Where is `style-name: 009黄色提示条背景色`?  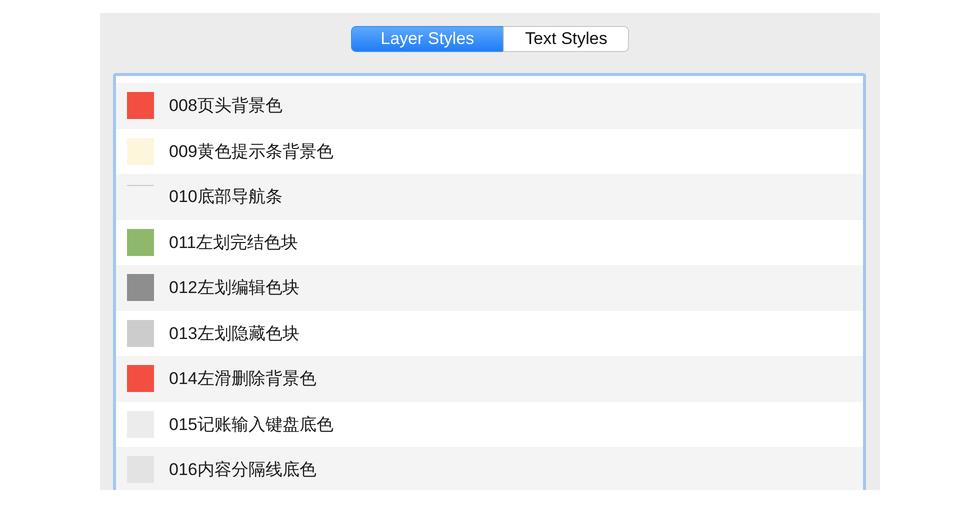 style-name: 009黄色提示条背景色 is located at coordinates (251, 151).